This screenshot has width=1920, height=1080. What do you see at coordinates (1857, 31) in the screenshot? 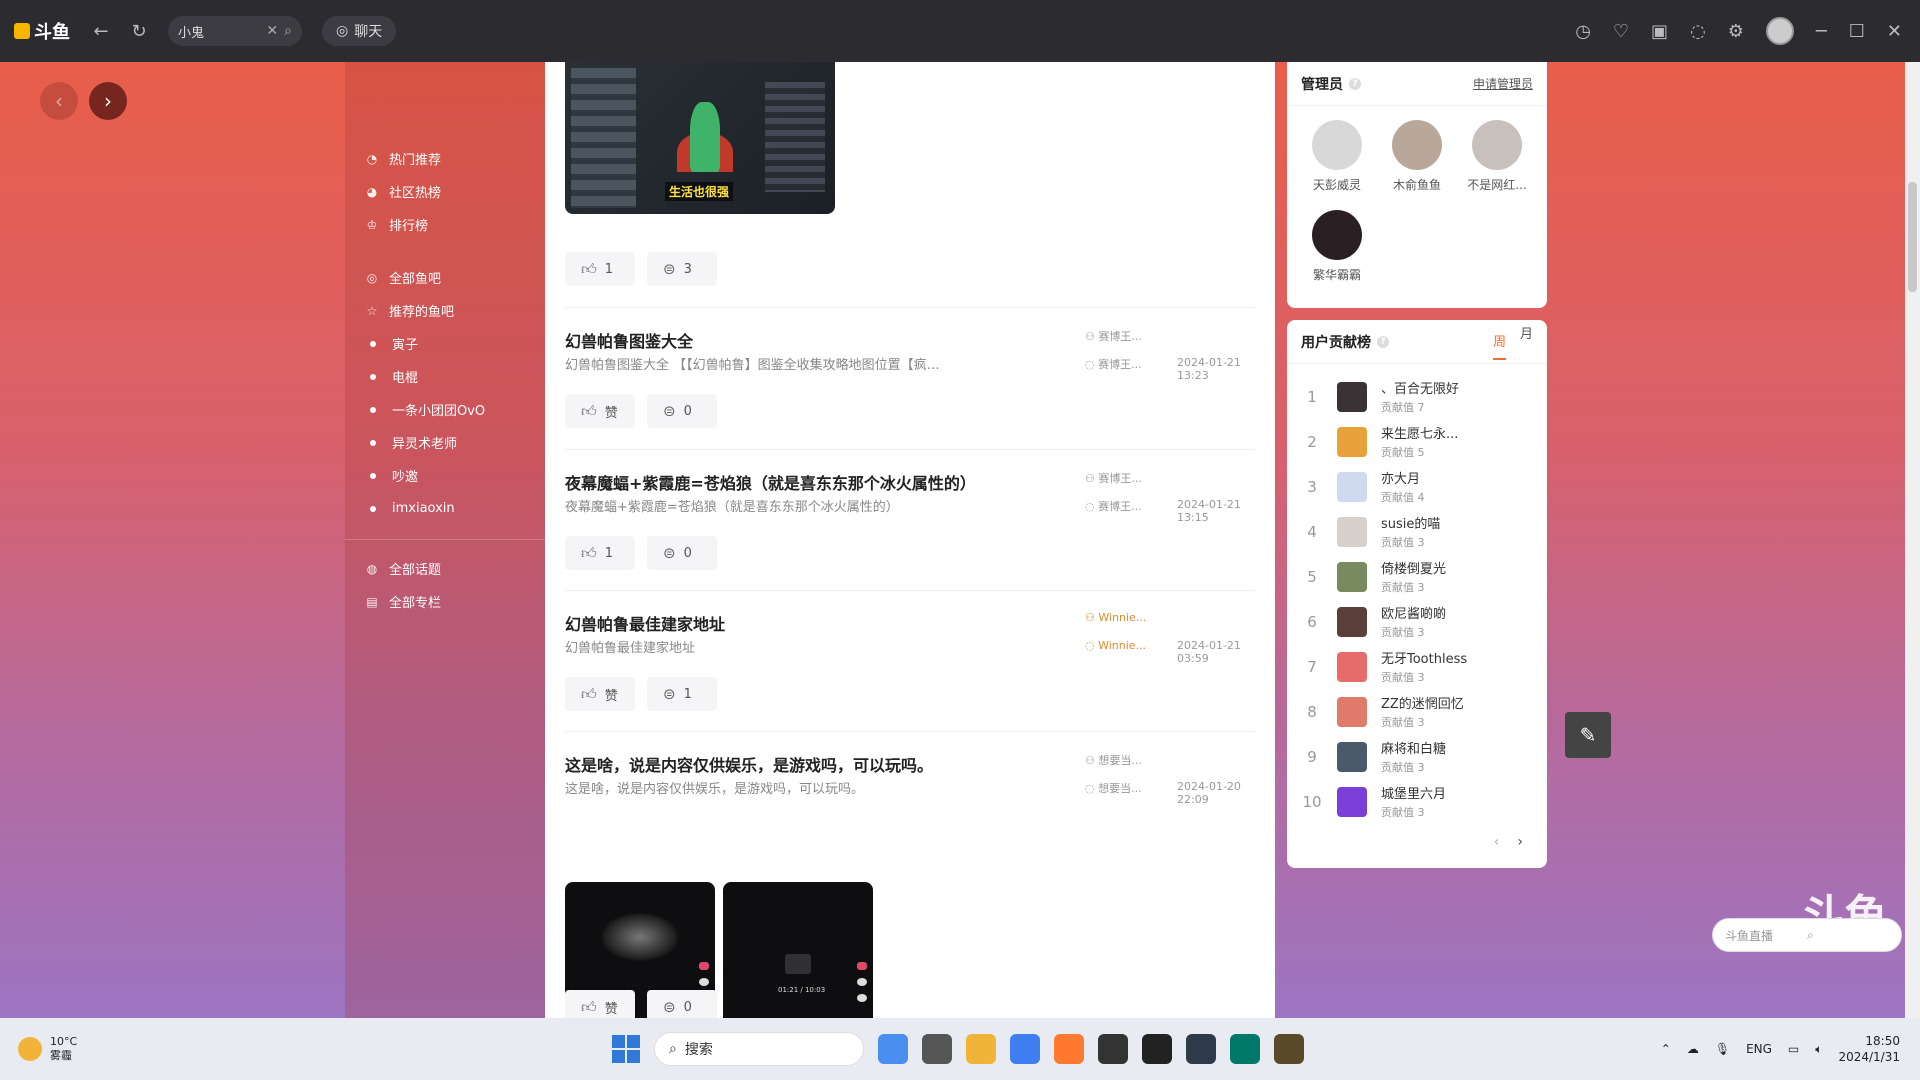
I see `maximize-icon: ☐` at bounding box center [1857, 31].